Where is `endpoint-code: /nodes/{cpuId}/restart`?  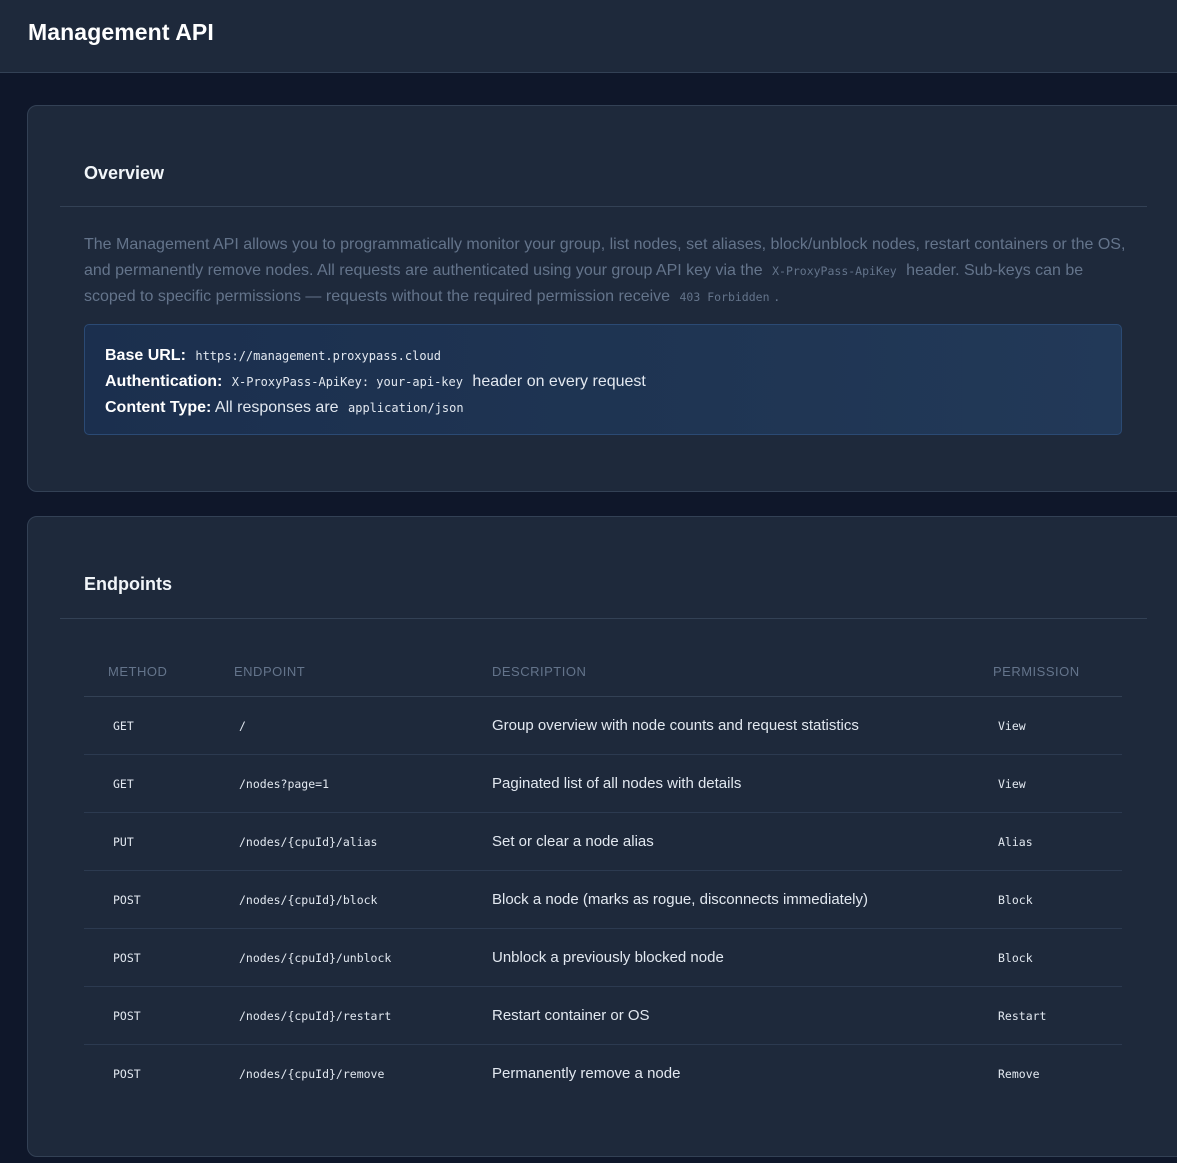 endpoint-code: /nodes/{cpuId}/restart is located at coordinates (315, 1015).